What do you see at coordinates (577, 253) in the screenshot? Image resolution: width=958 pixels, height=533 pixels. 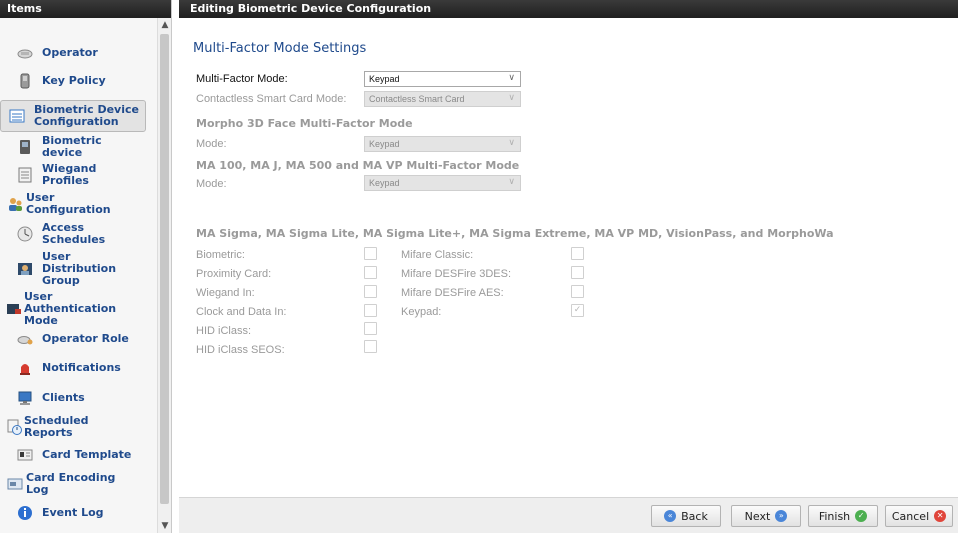 I see `mifare-classic-checkbox` at bounding box center [577, 253].